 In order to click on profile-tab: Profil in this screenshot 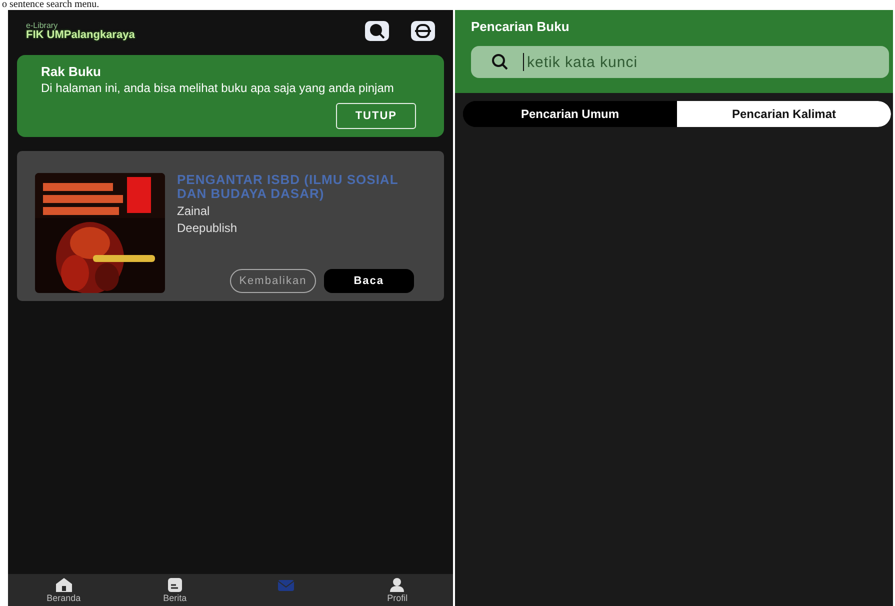, I will do `click(397, 590)`.